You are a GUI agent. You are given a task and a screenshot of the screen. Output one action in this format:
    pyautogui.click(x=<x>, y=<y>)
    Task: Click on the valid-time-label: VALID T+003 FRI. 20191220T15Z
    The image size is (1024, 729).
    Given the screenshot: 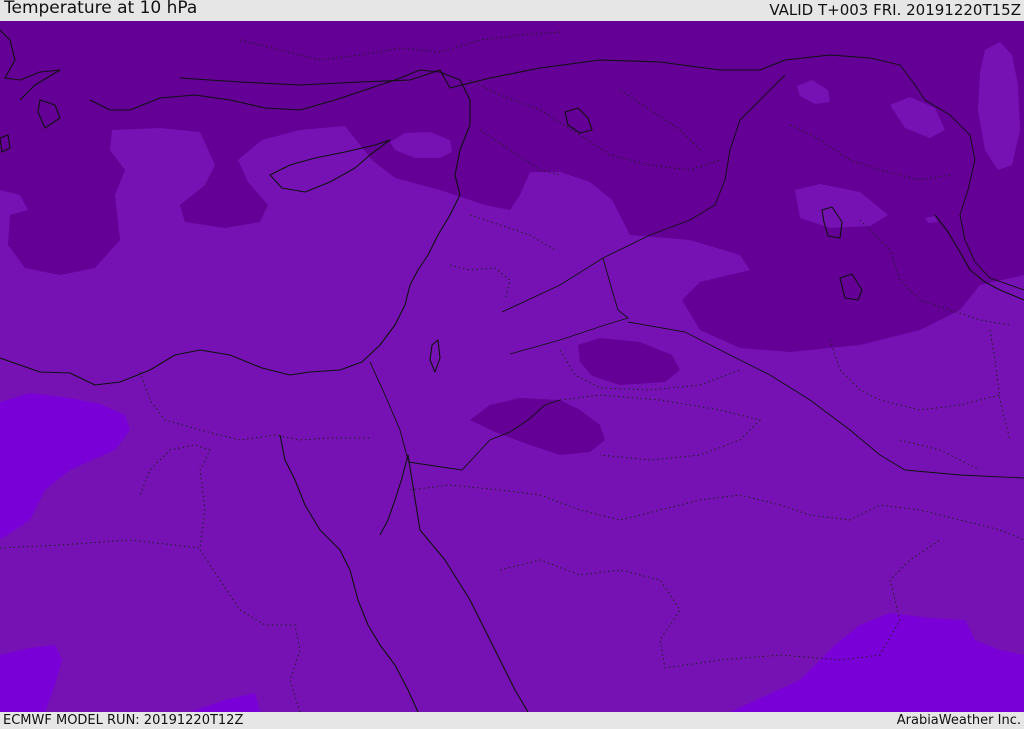 What is the action you would take?
    pyautogui.click(x=895, y=10)
    